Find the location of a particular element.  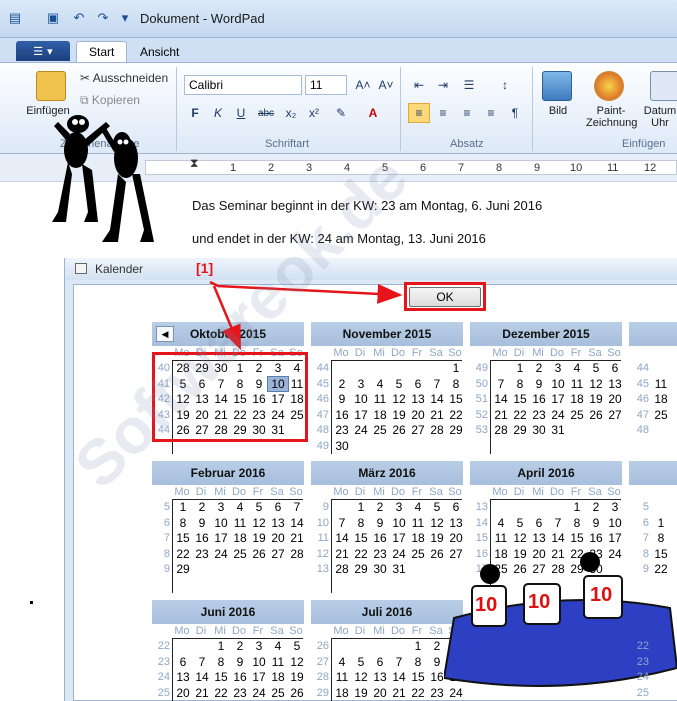

calendar-day: 22 is located at coordinates (661, 569).